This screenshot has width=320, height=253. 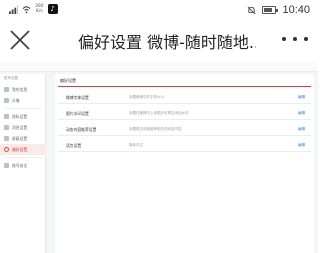 What do you see at coordinates (6, 116) in the screenshot?
I see `lock-icon` at bounding box center [6, 116].